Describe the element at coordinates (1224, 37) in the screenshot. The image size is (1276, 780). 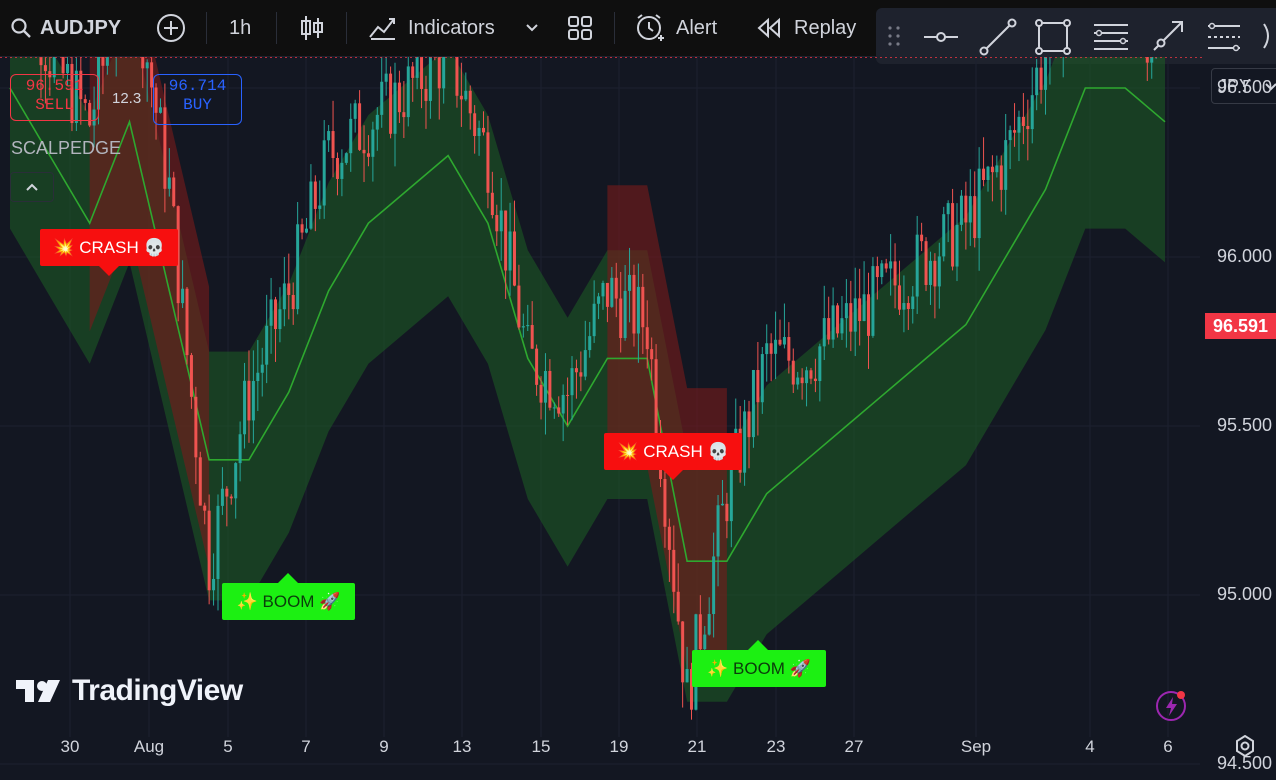
I see `long-position-tool-icon` at that location.